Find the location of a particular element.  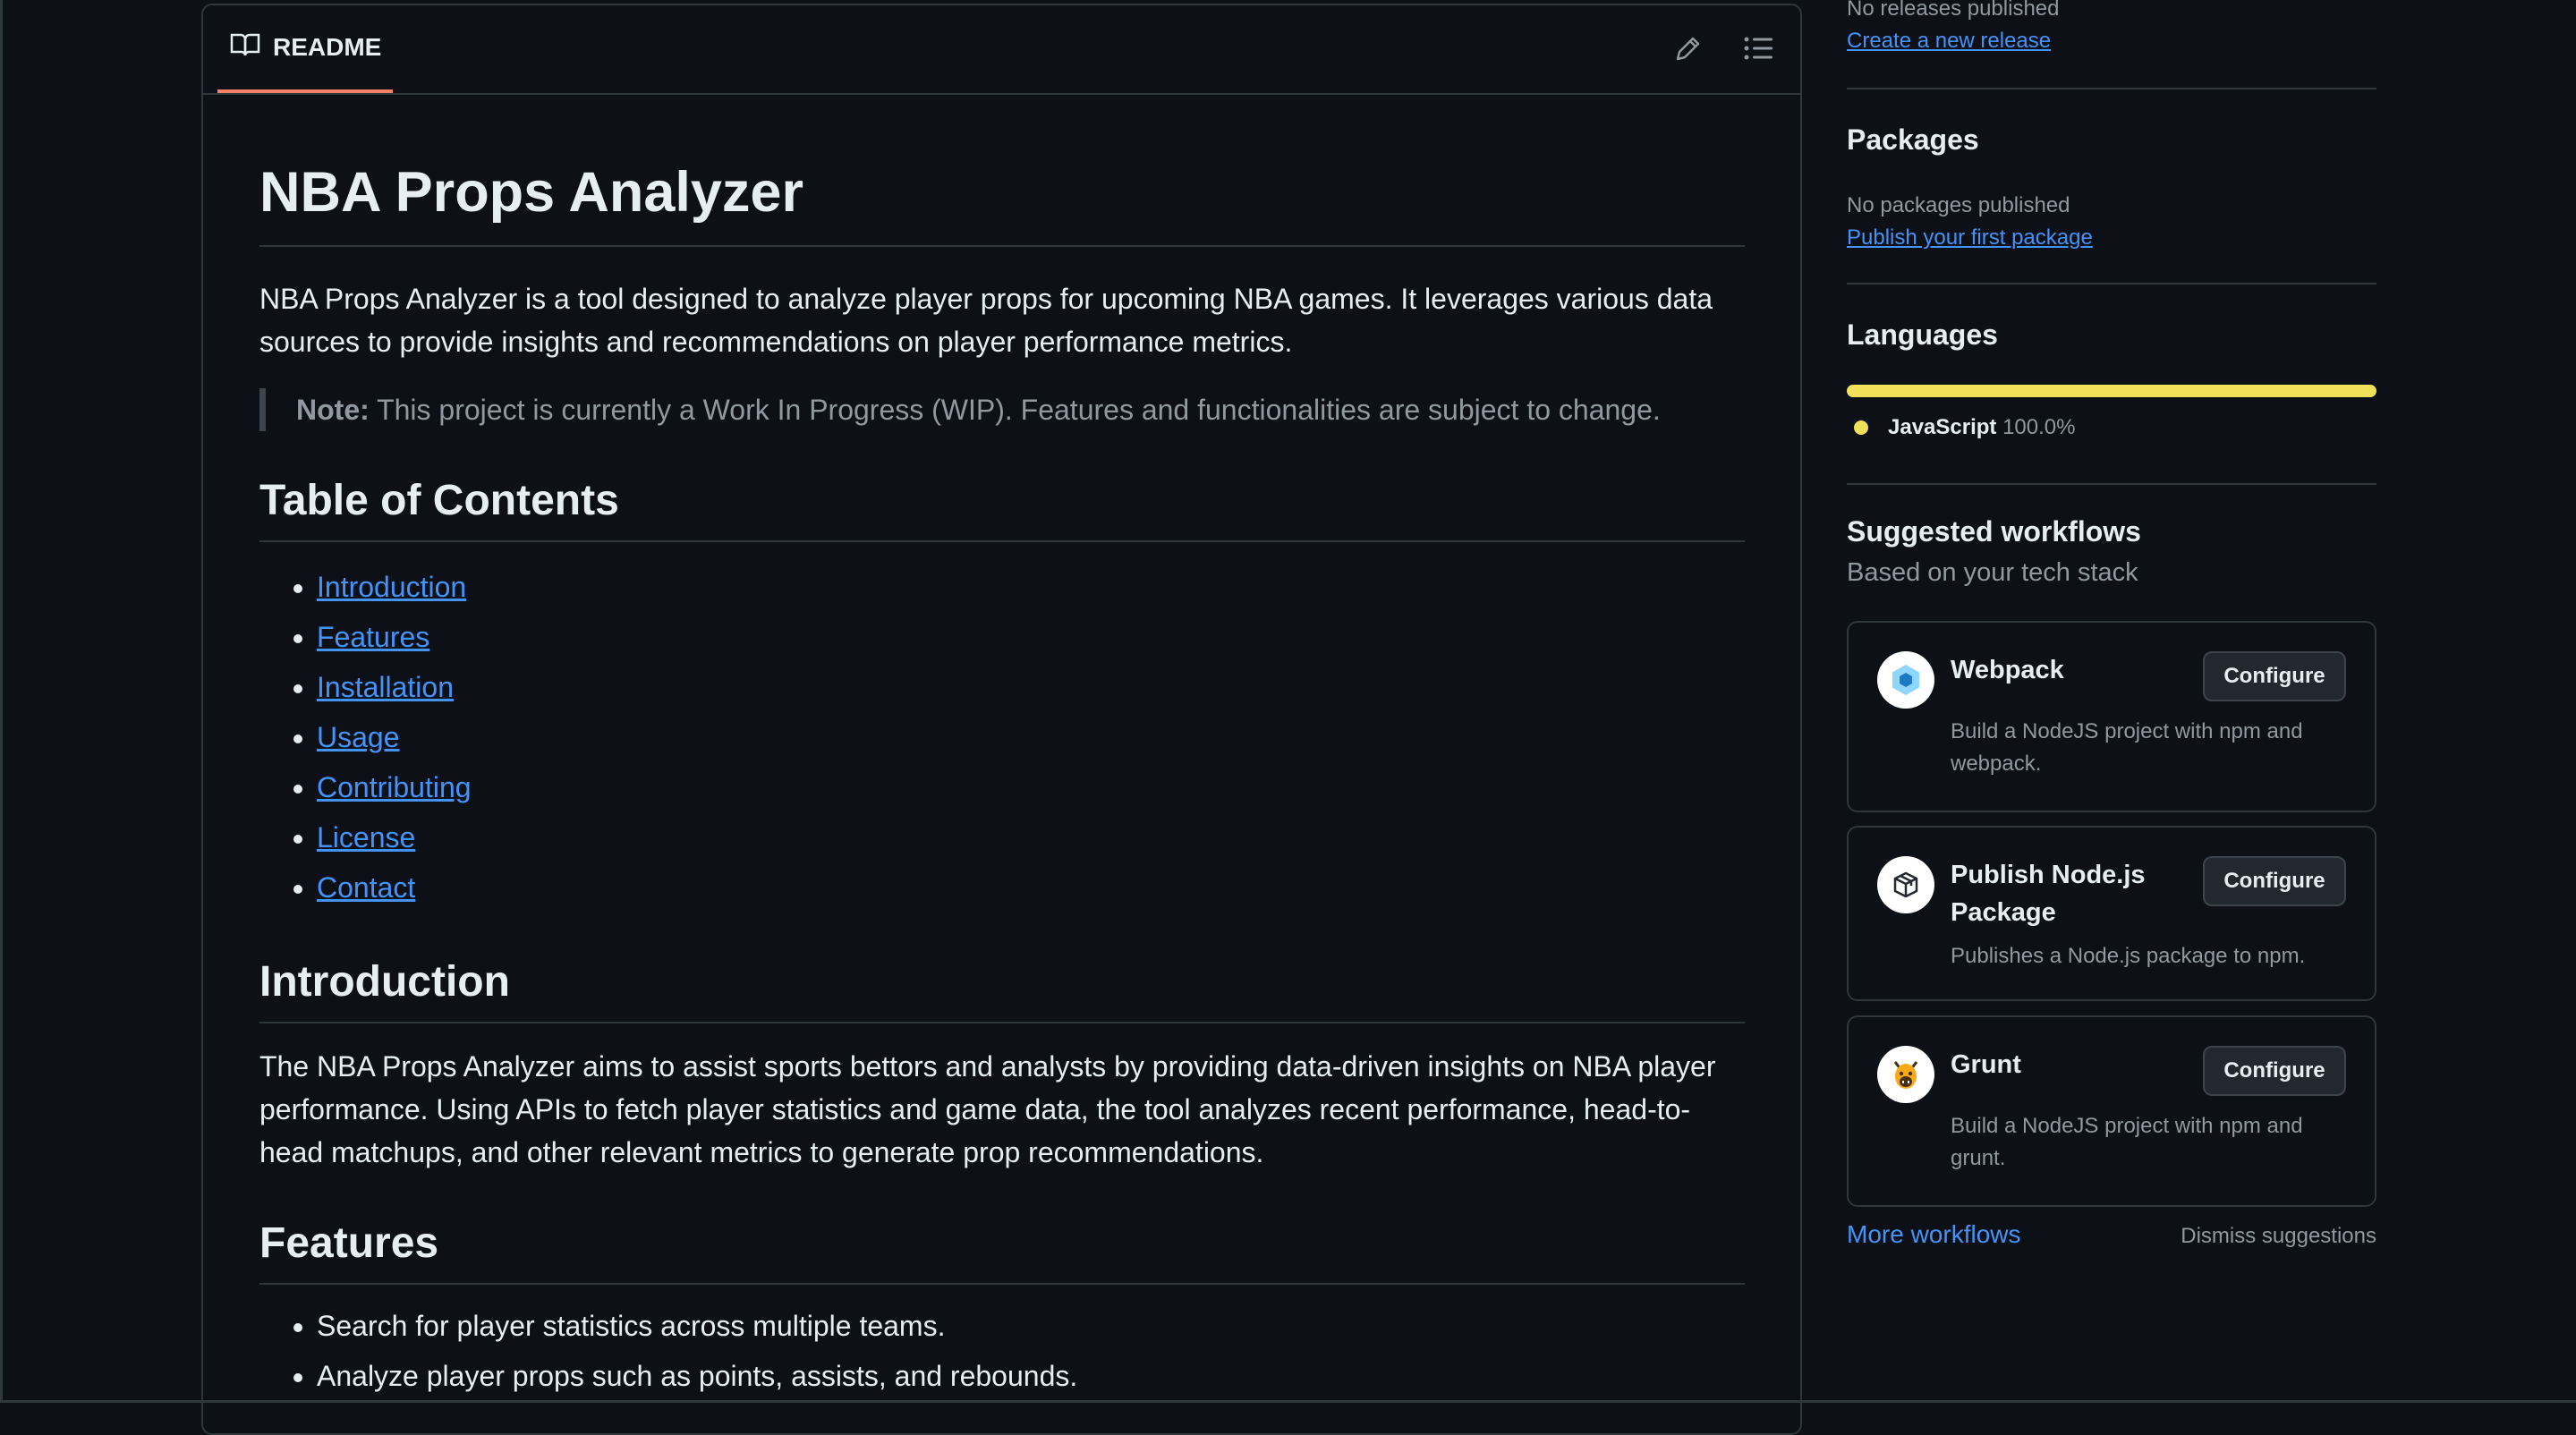

languages-section: Languages JavaScript 100.0% is located at coordinates (2111, 384).